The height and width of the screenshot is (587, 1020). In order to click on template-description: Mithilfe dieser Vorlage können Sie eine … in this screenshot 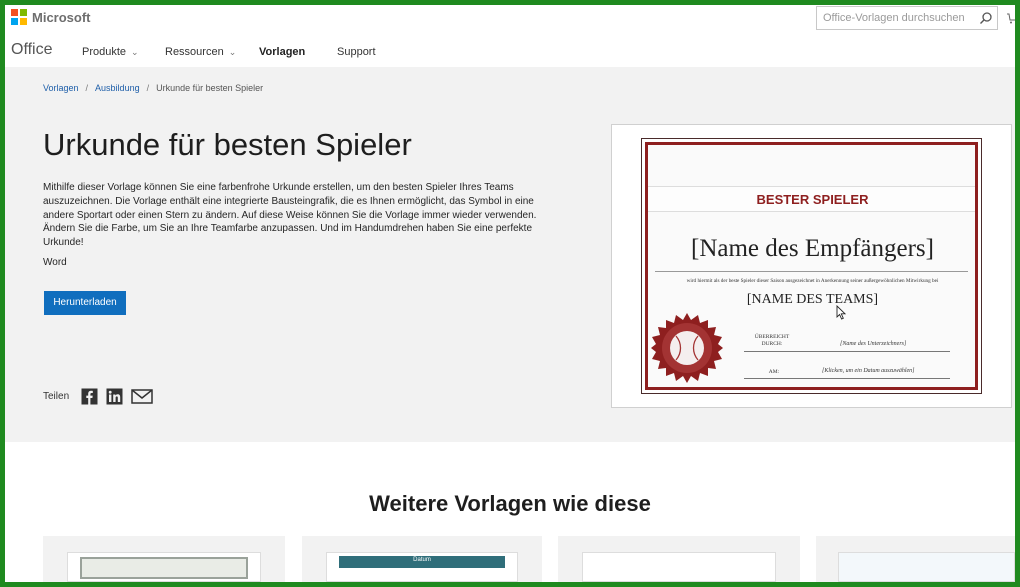, I will do `click(290, 215)`.